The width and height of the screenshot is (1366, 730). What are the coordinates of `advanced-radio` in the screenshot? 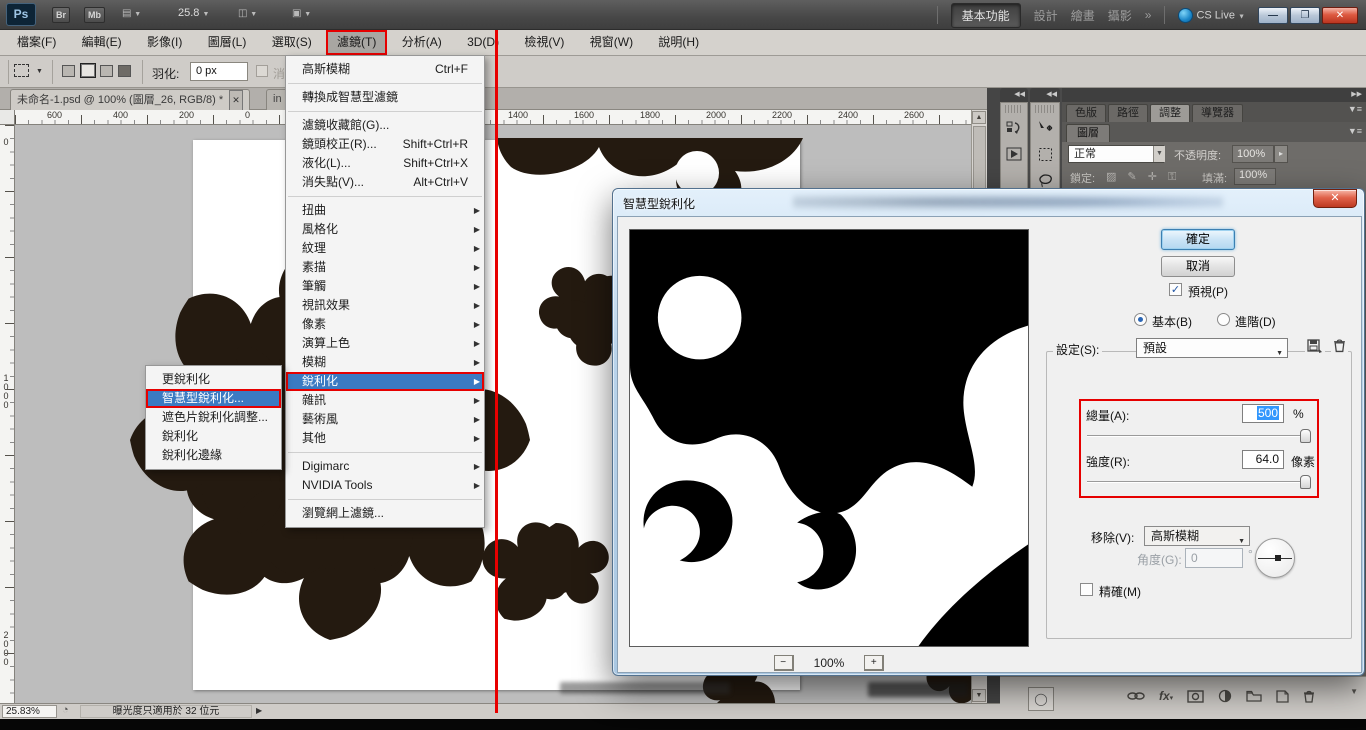 It's located at (1223, 319).